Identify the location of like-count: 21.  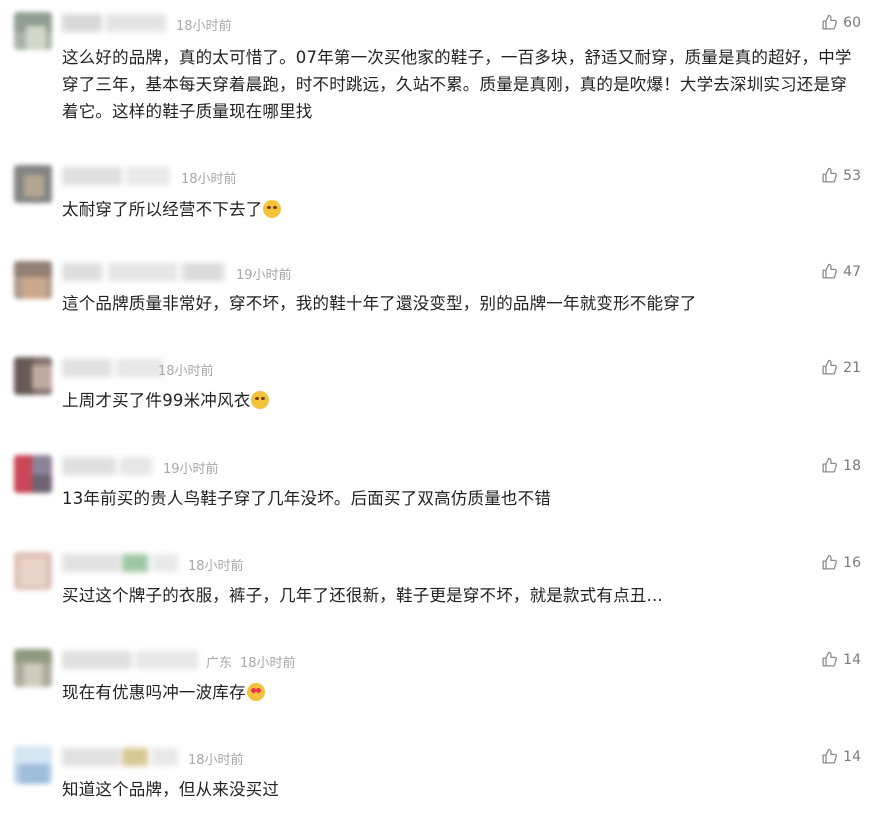
(852, 367).